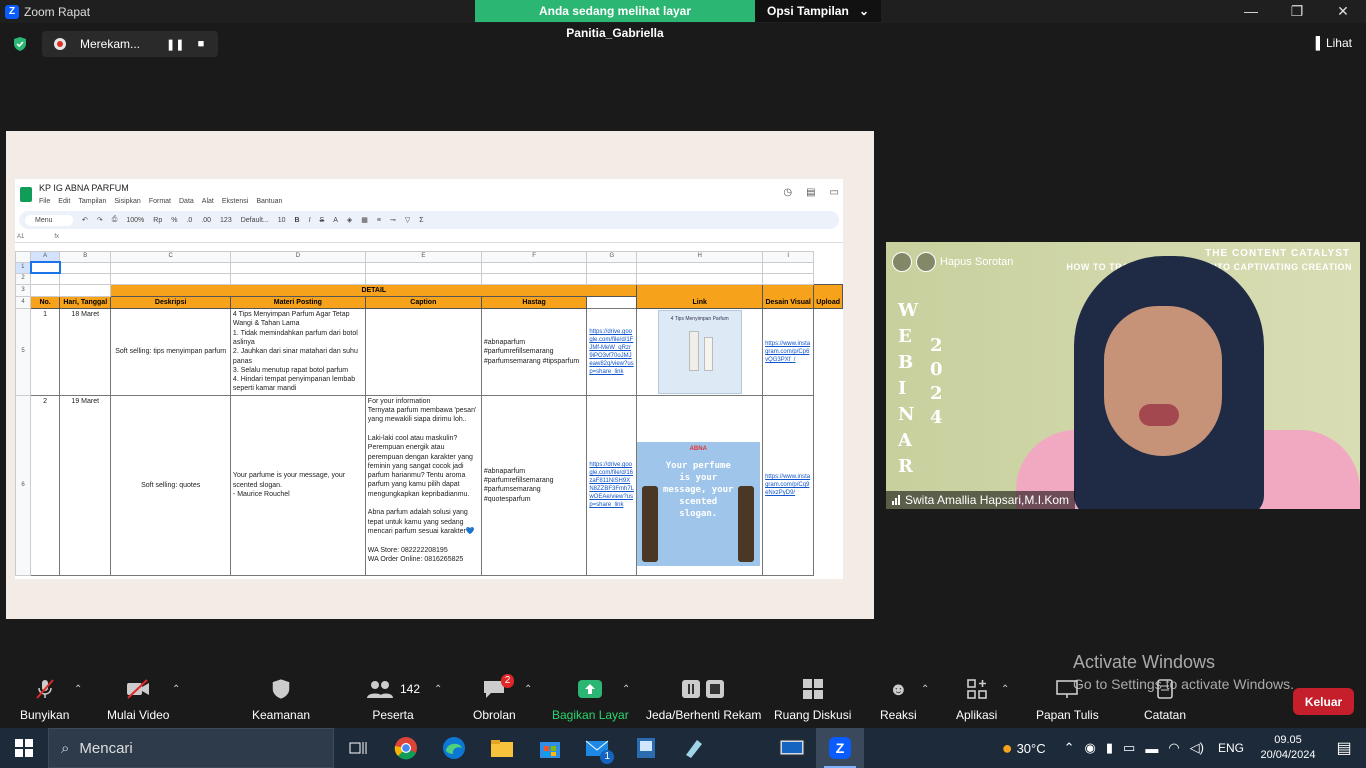 This screenshot has height=768, width=1366. Describe the element at coordinates (423, 257) in the screenshot. I see `column-header: E` at that location.